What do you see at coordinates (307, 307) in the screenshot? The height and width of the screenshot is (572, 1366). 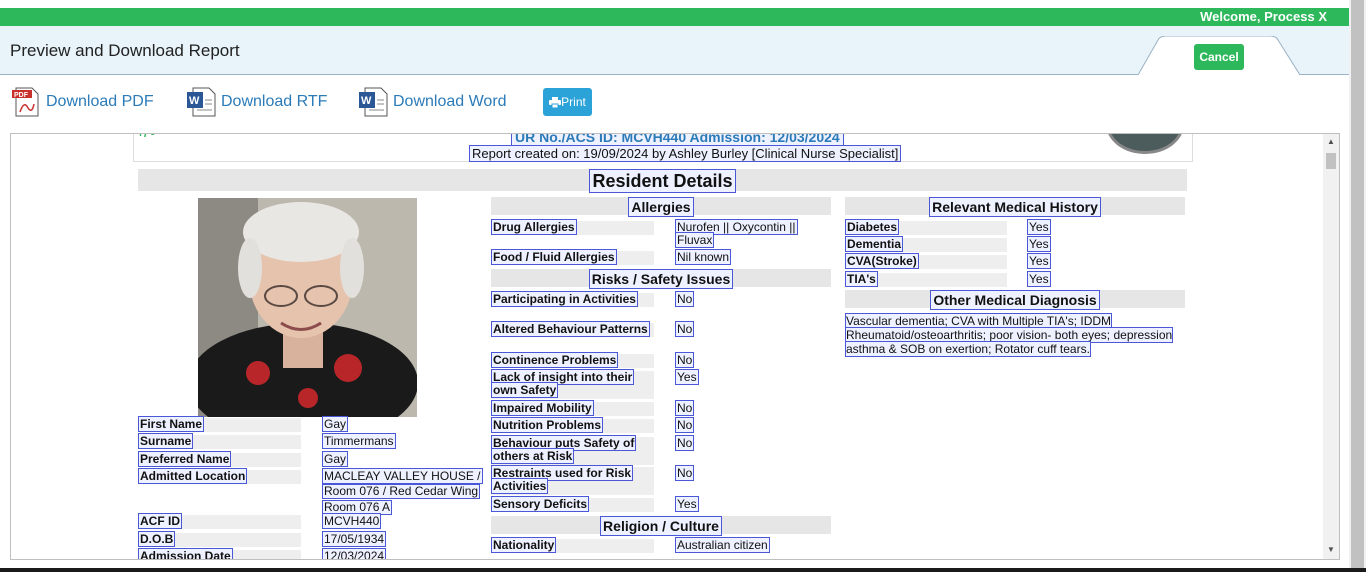 I see `resident-photo` at bounding box center [307, 307].